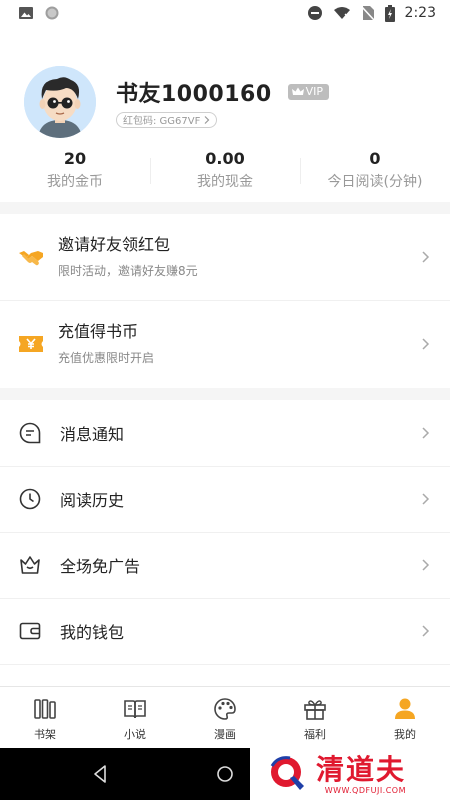 The height and width of the screenshot is (800, 450). I want to click on promo-recharge: 充值得书币 充值优惠限时开启, so click(225, 344).